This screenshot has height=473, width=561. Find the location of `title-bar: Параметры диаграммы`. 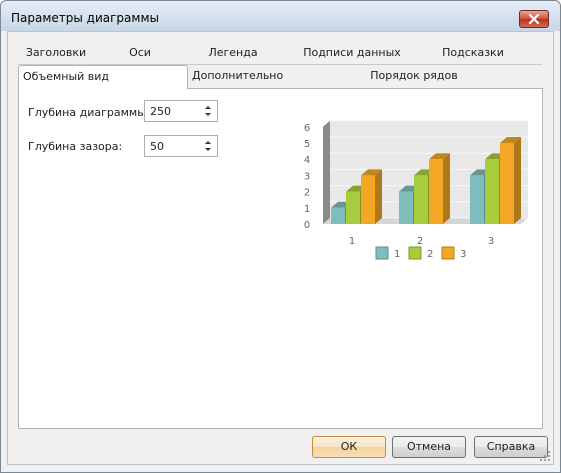

title-bar: Параметры диаграммы is located at coordinates (280, 16).